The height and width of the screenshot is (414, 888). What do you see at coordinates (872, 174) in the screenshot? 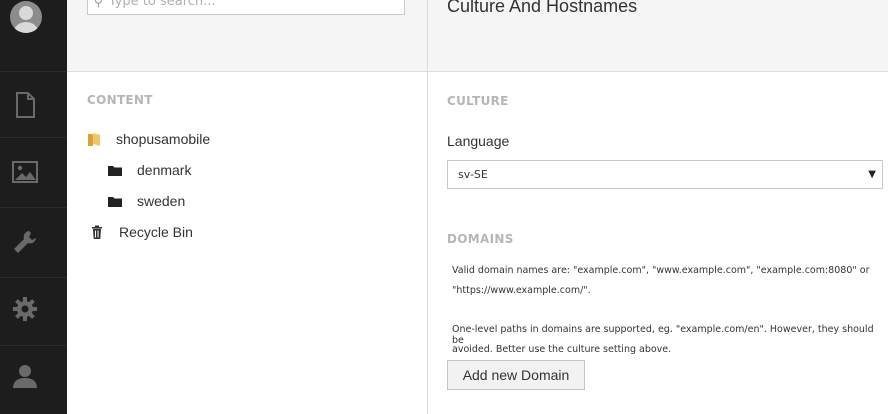
I see `chevron-down-icon: ▼` at bounding box center [872, 174].